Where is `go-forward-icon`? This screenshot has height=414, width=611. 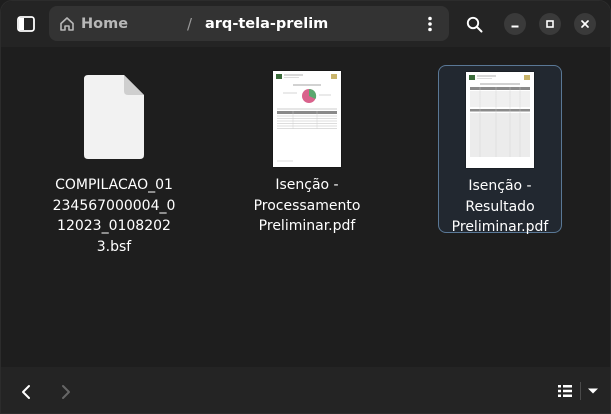 go-forward-icon is located at coordinates (66, 392).